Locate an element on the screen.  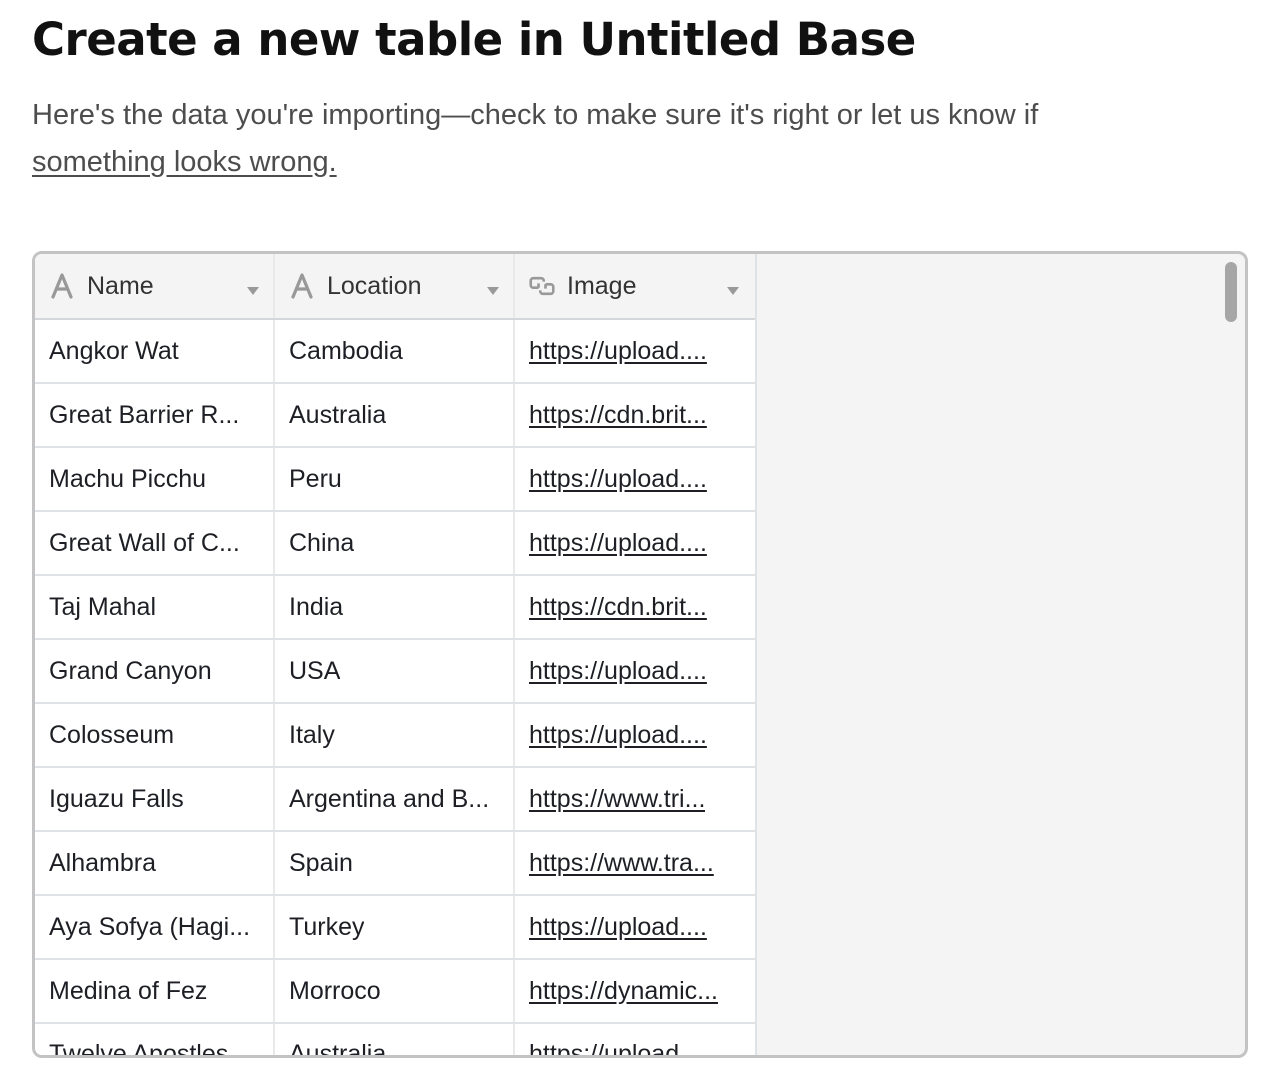
cell-location: Italy is located at coordinates (395, 735).